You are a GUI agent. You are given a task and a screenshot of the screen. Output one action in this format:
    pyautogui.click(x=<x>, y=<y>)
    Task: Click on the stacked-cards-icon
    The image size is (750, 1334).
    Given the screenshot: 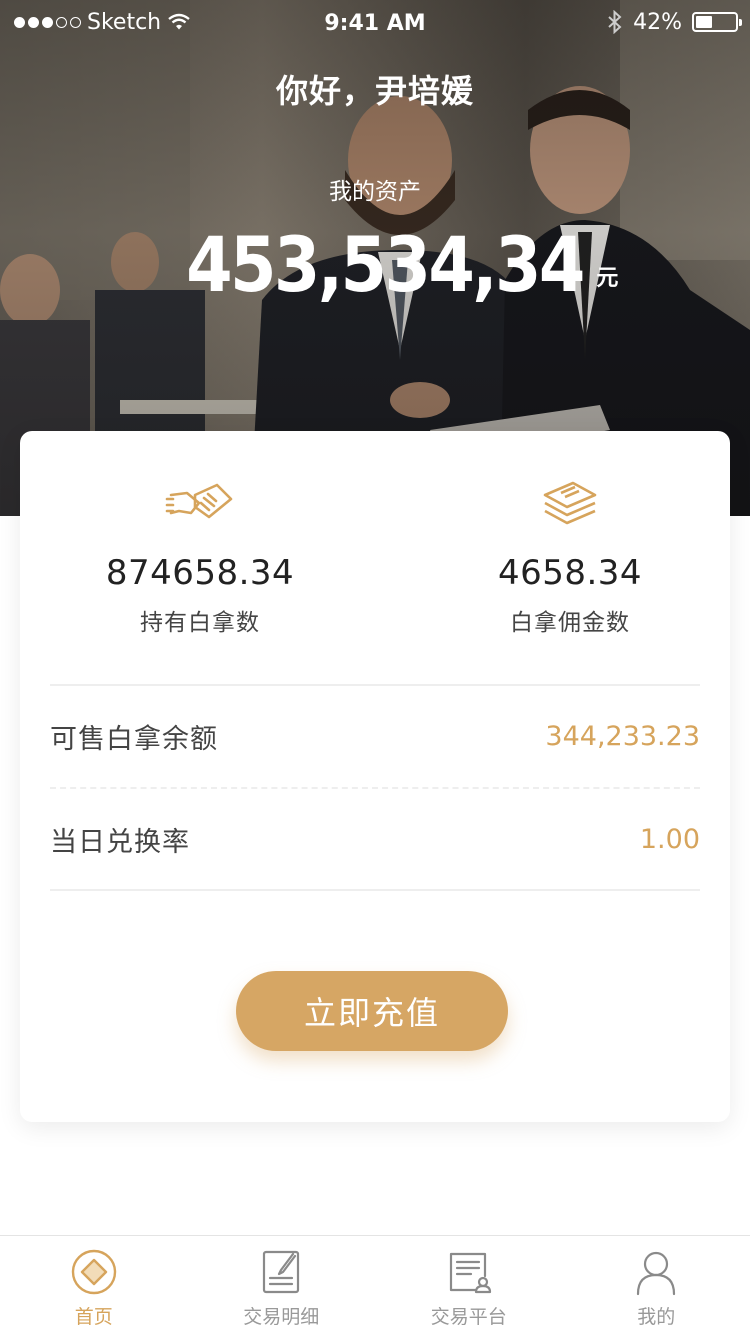 What is the action you would take?
    pyautogui.click(x=570, y=503)
    